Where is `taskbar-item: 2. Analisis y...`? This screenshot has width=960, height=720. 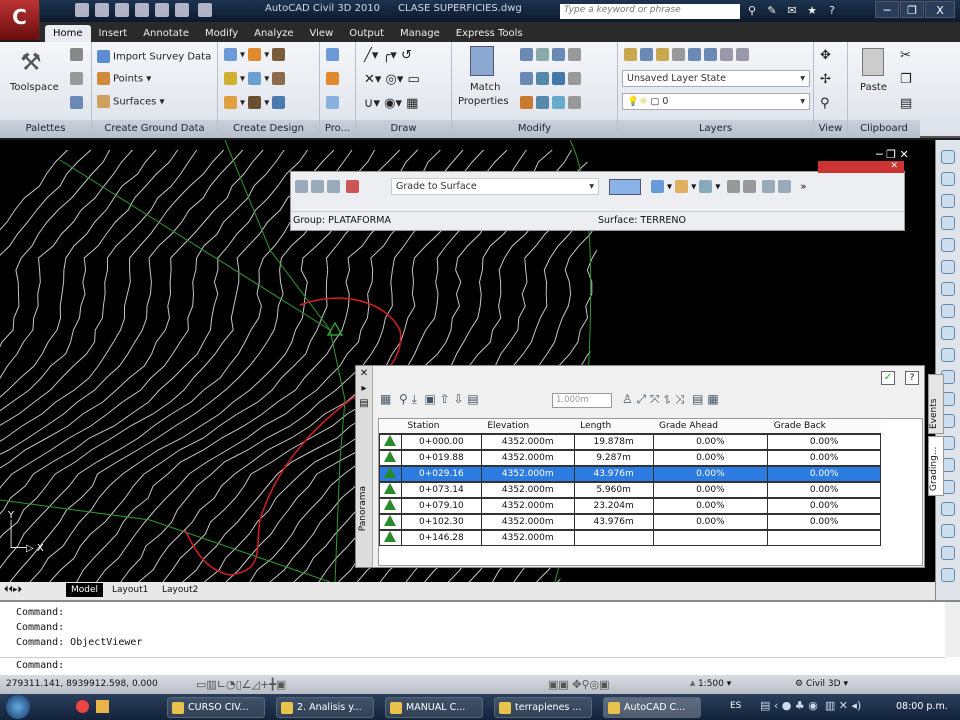
taskbar-item: 2. Analisis y... is located at coordinates (325, 707).